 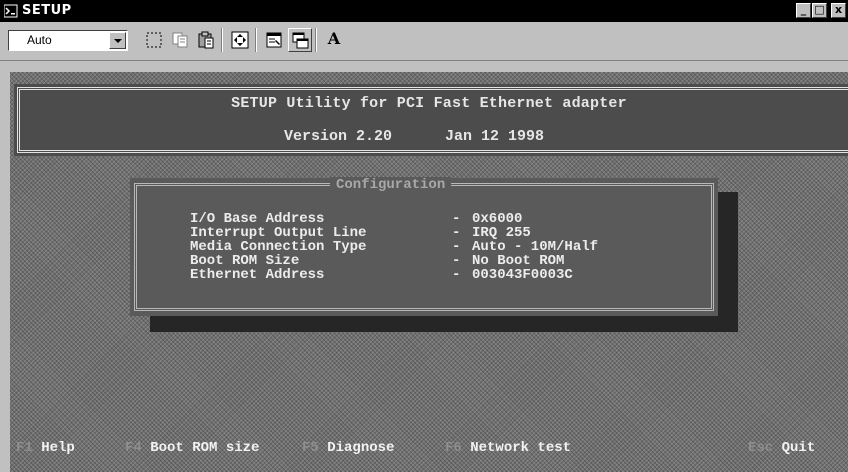 What do you see at coordinates (58, 448) in the screenshot?
I see `key-action: Help` at bounding box center [58, 448].